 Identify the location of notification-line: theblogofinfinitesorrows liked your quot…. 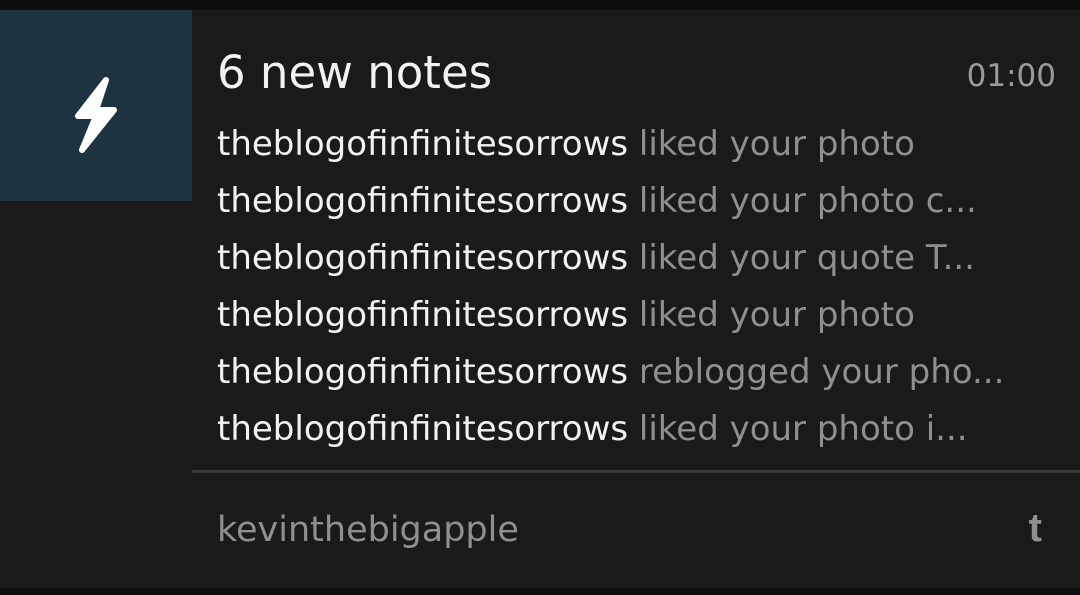
(647, 258).